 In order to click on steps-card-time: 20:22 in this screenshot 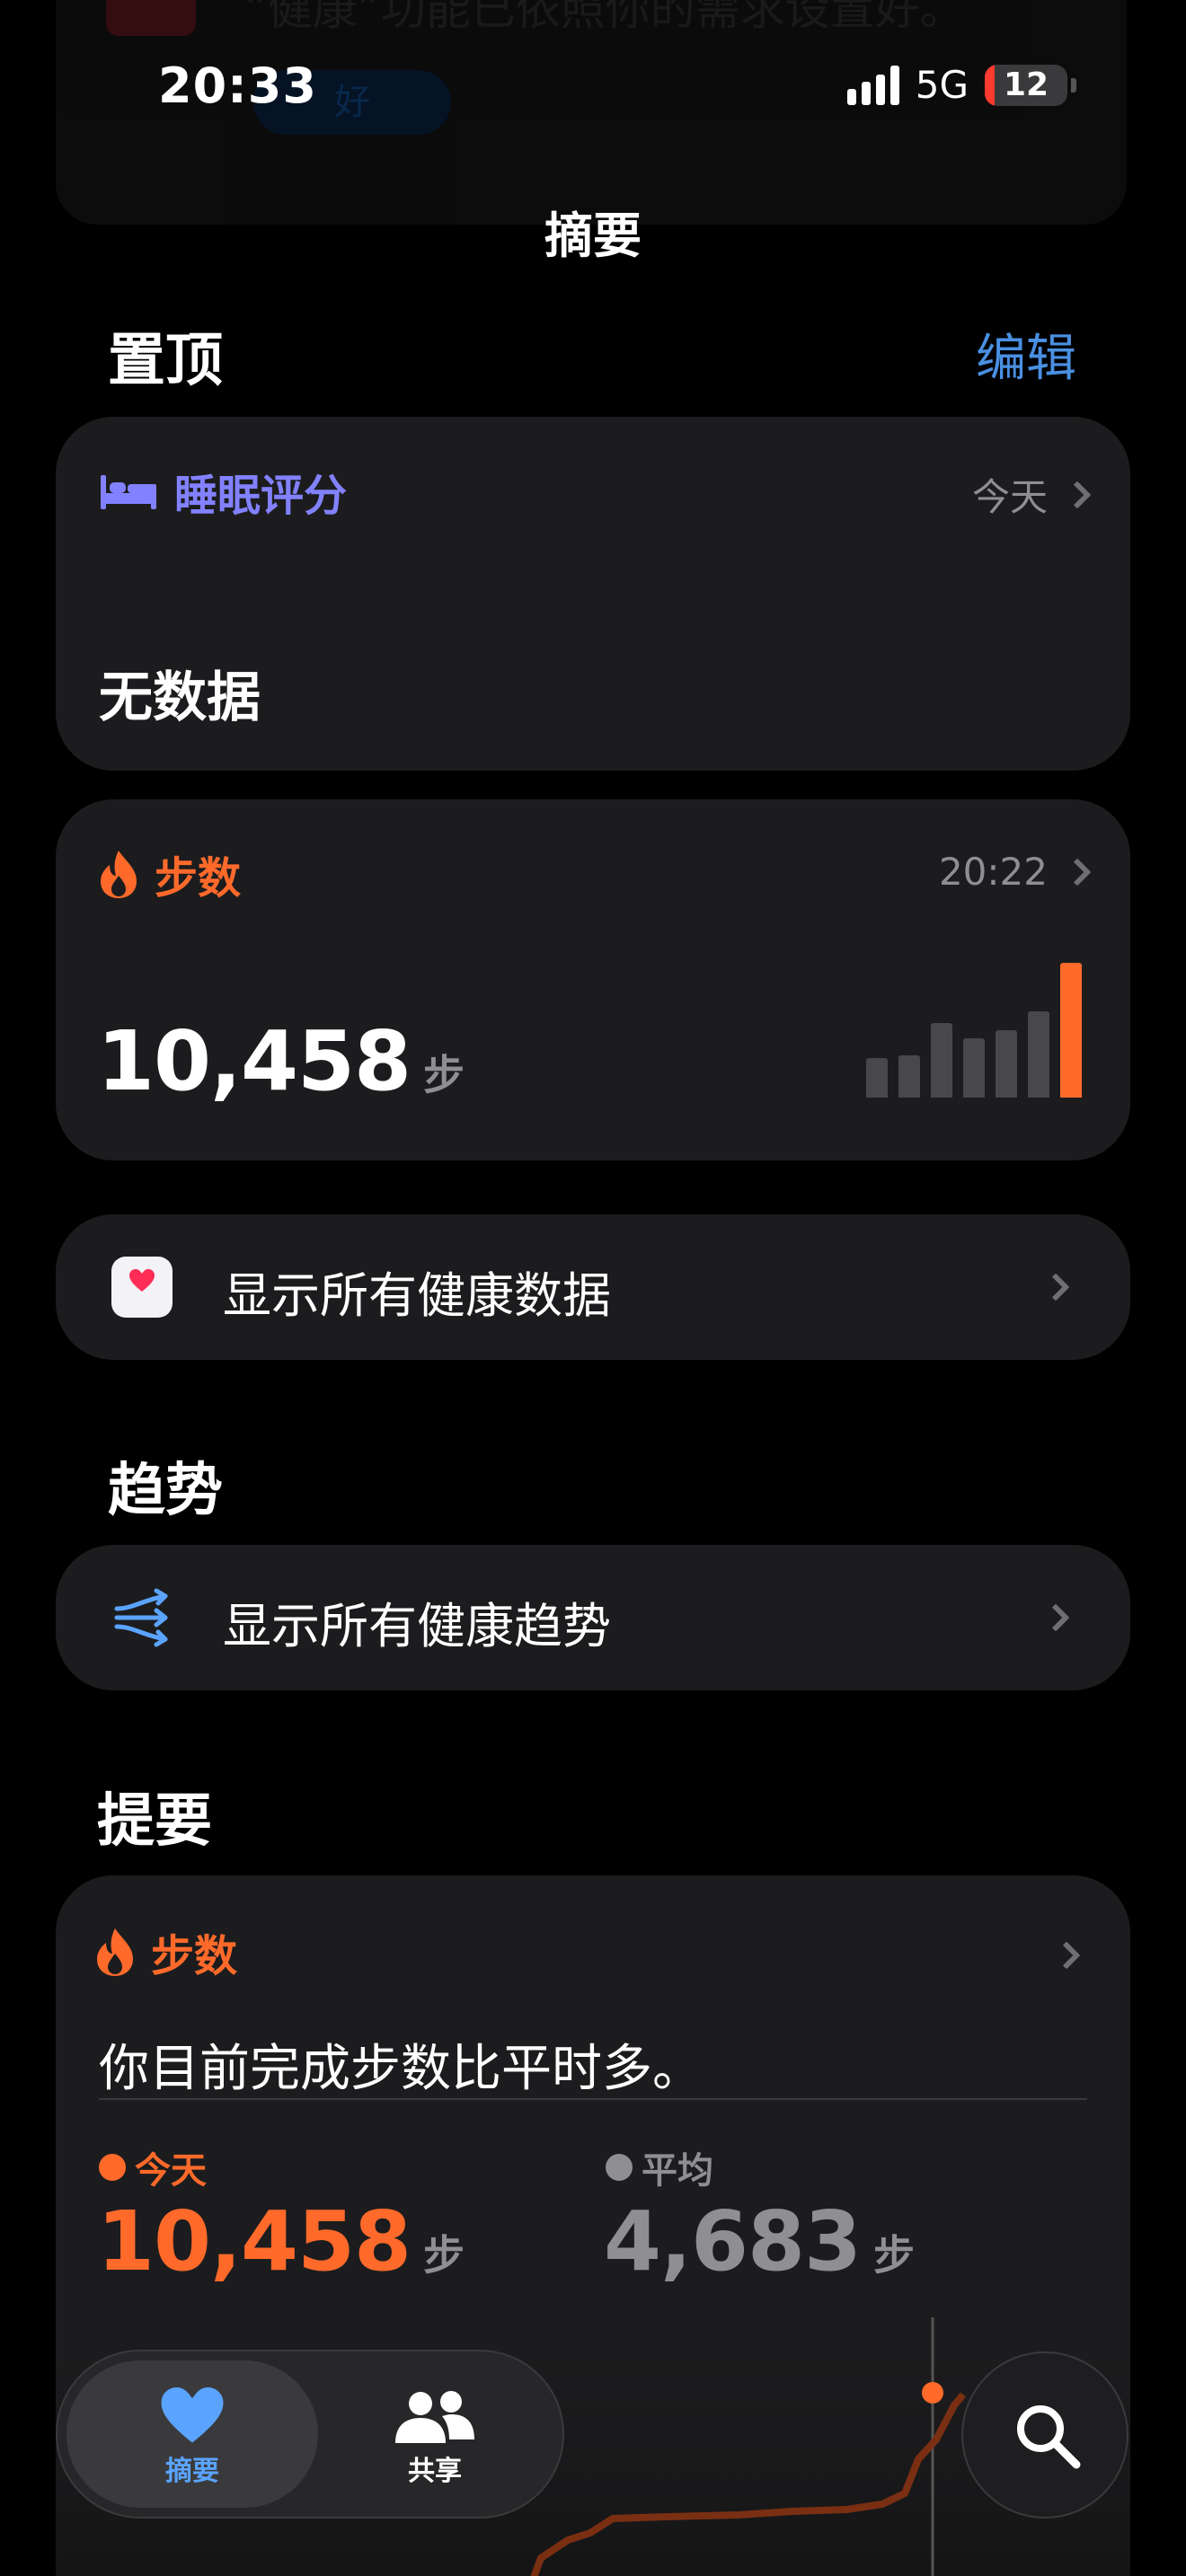, I will do `click(993, 872)`.